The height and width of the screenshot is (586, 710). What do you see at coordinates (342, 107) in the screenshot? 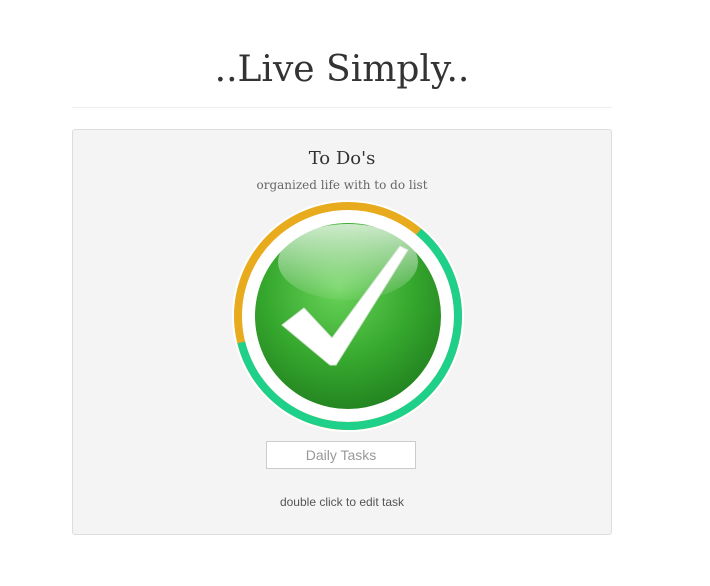
I see `title-divider` at bounding box center [342, 107].